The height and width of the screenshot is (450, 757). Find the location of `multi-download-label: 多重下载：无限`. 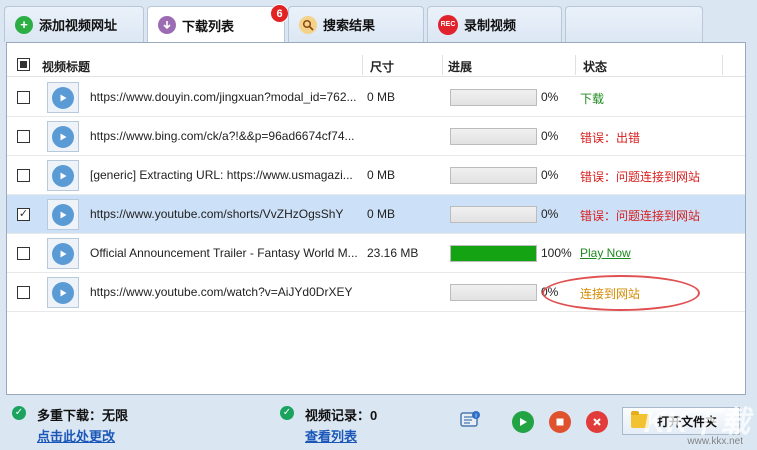

multi-download-label: 多重下载：无限 is located at coordinates (83, 415).